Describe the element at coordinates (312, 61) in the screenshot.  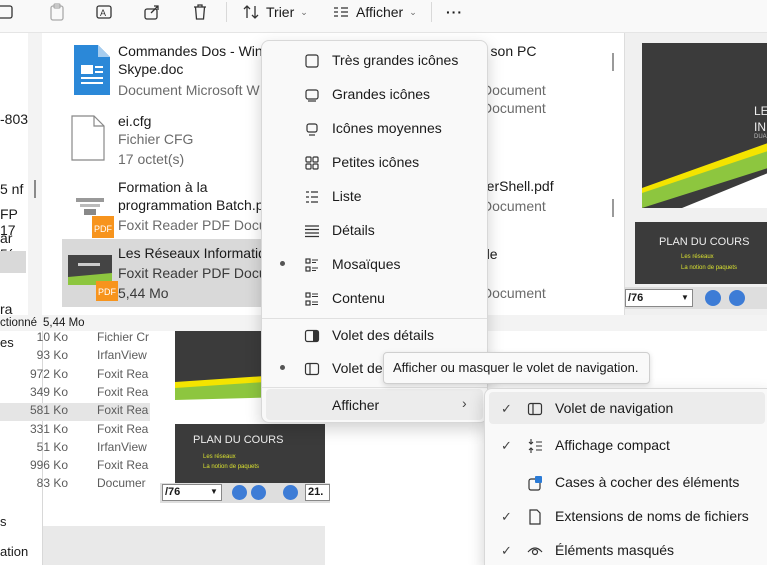
I see `extra-large-icons-icon` at that location.